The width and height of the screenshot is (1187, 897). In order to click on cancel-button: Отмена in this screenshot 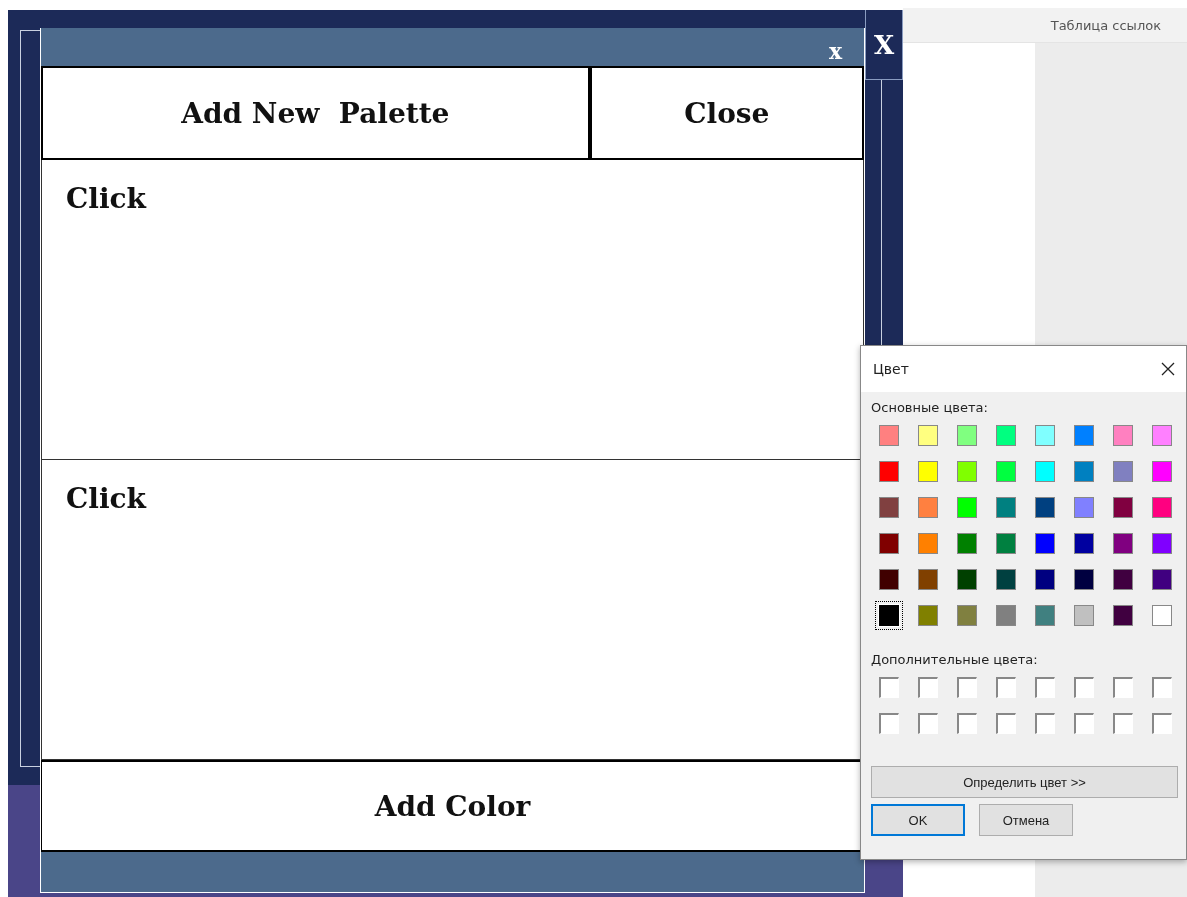, I will do `click(1026, 820)`.